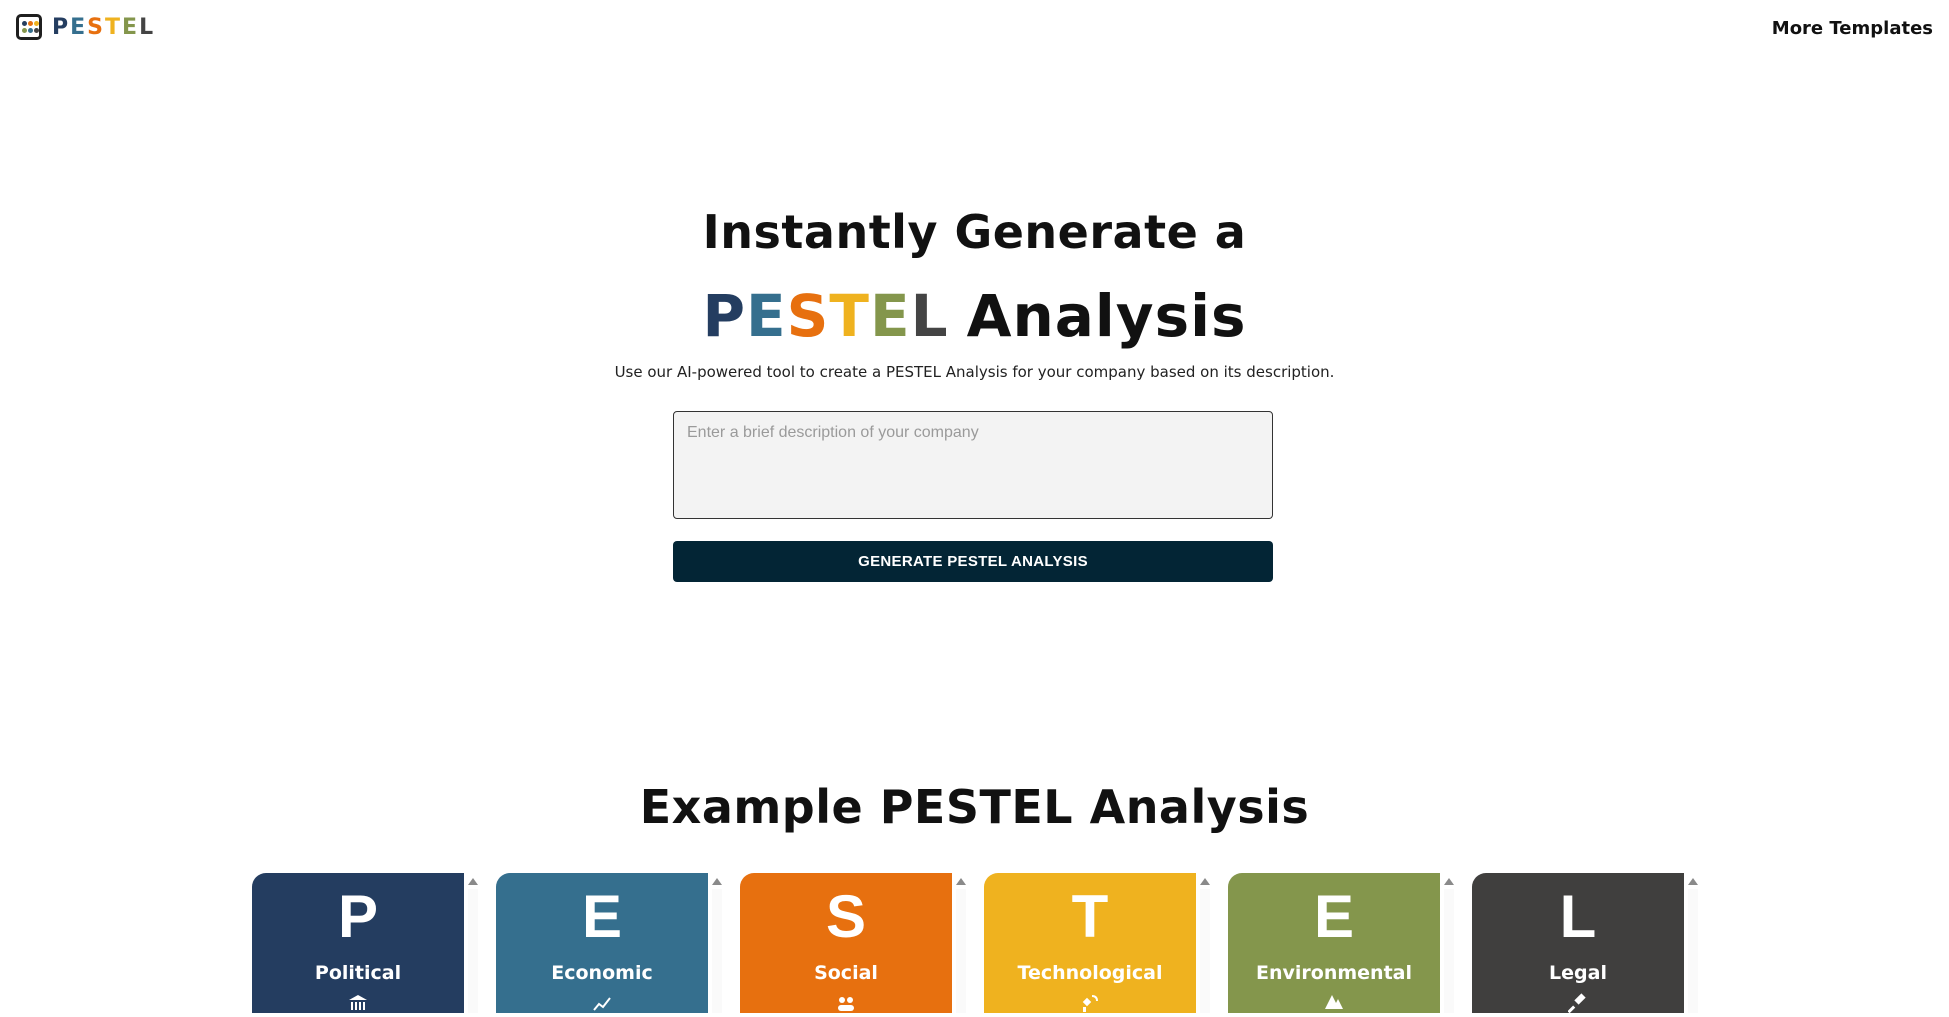  I want to click on people-icon, so click(846, 1003).